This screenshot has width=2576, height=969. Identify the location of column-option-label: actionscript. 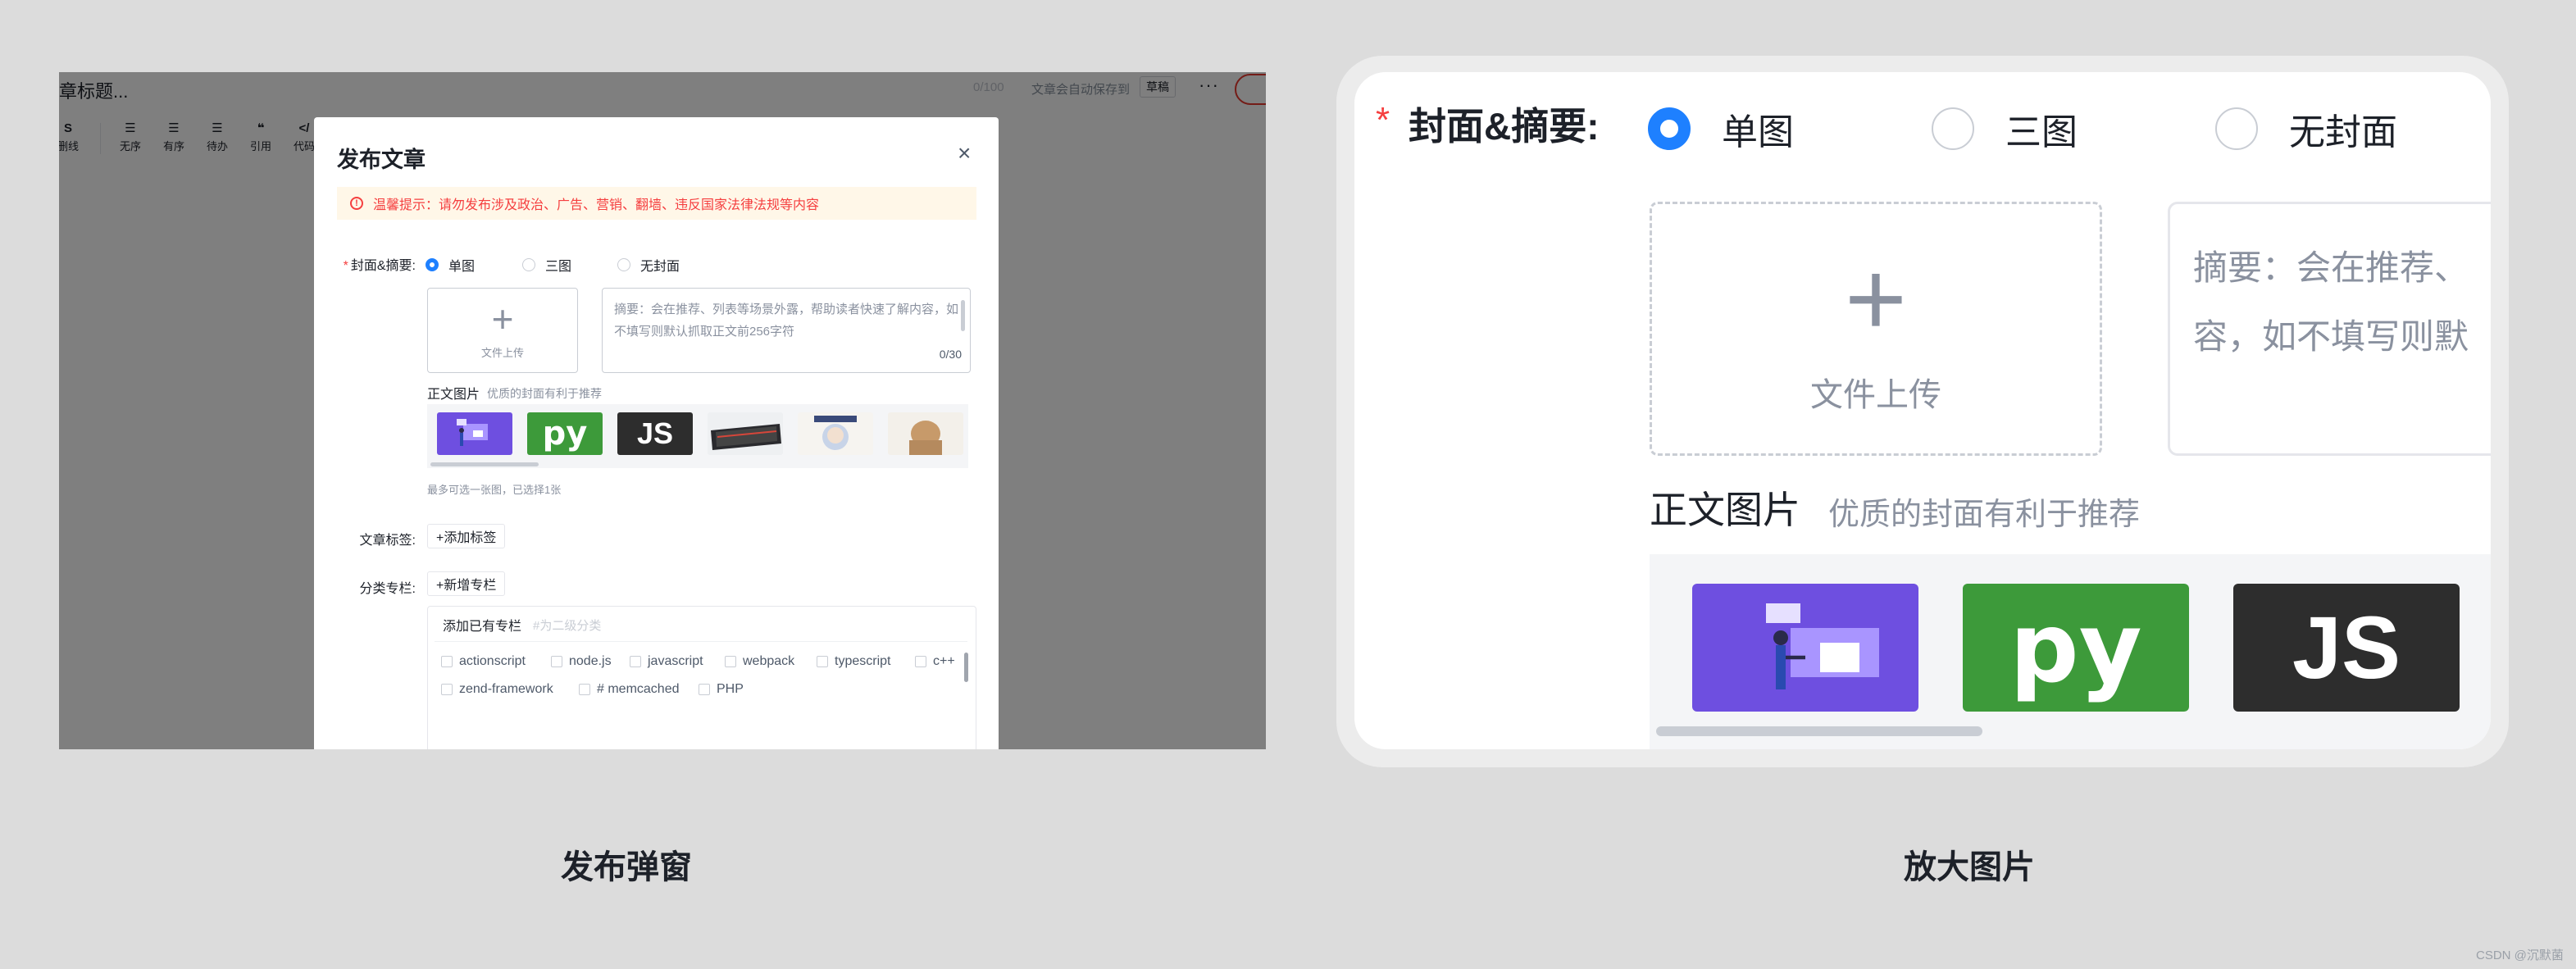
(493, 661).